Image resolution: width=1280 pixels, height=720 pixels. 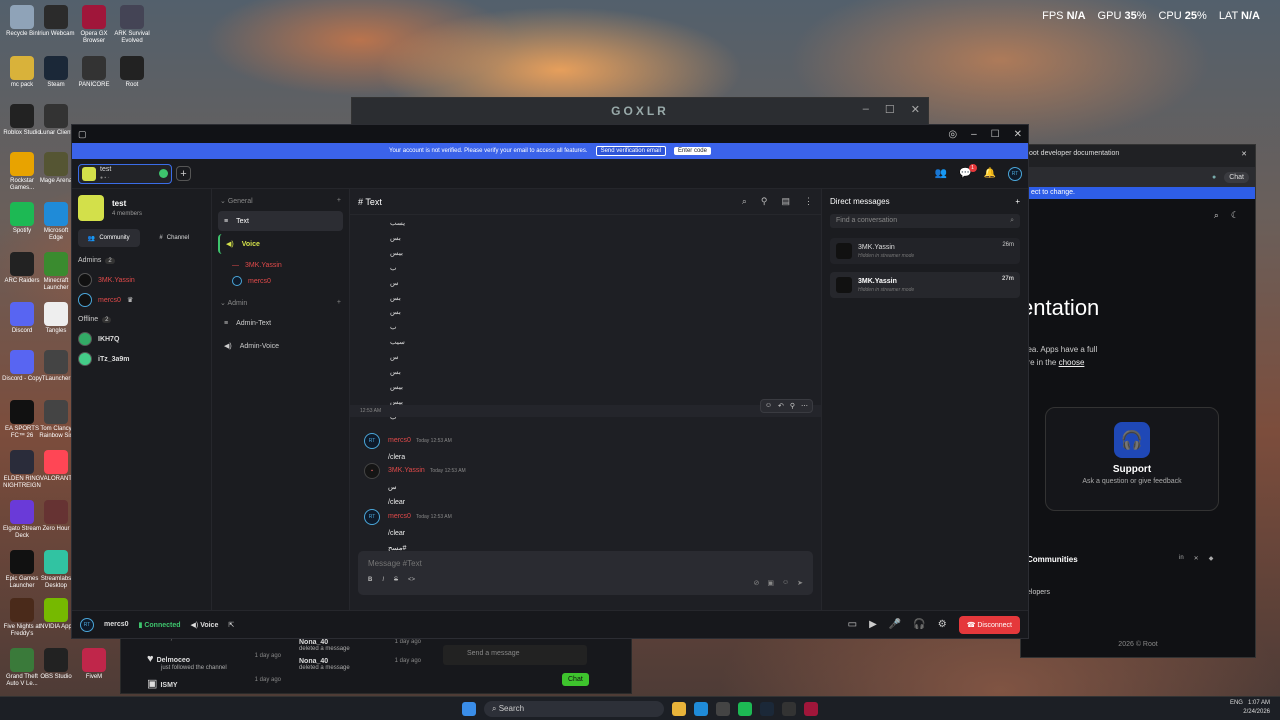 I want to click on chat-button: Chat, so click(x=1236, y=177).